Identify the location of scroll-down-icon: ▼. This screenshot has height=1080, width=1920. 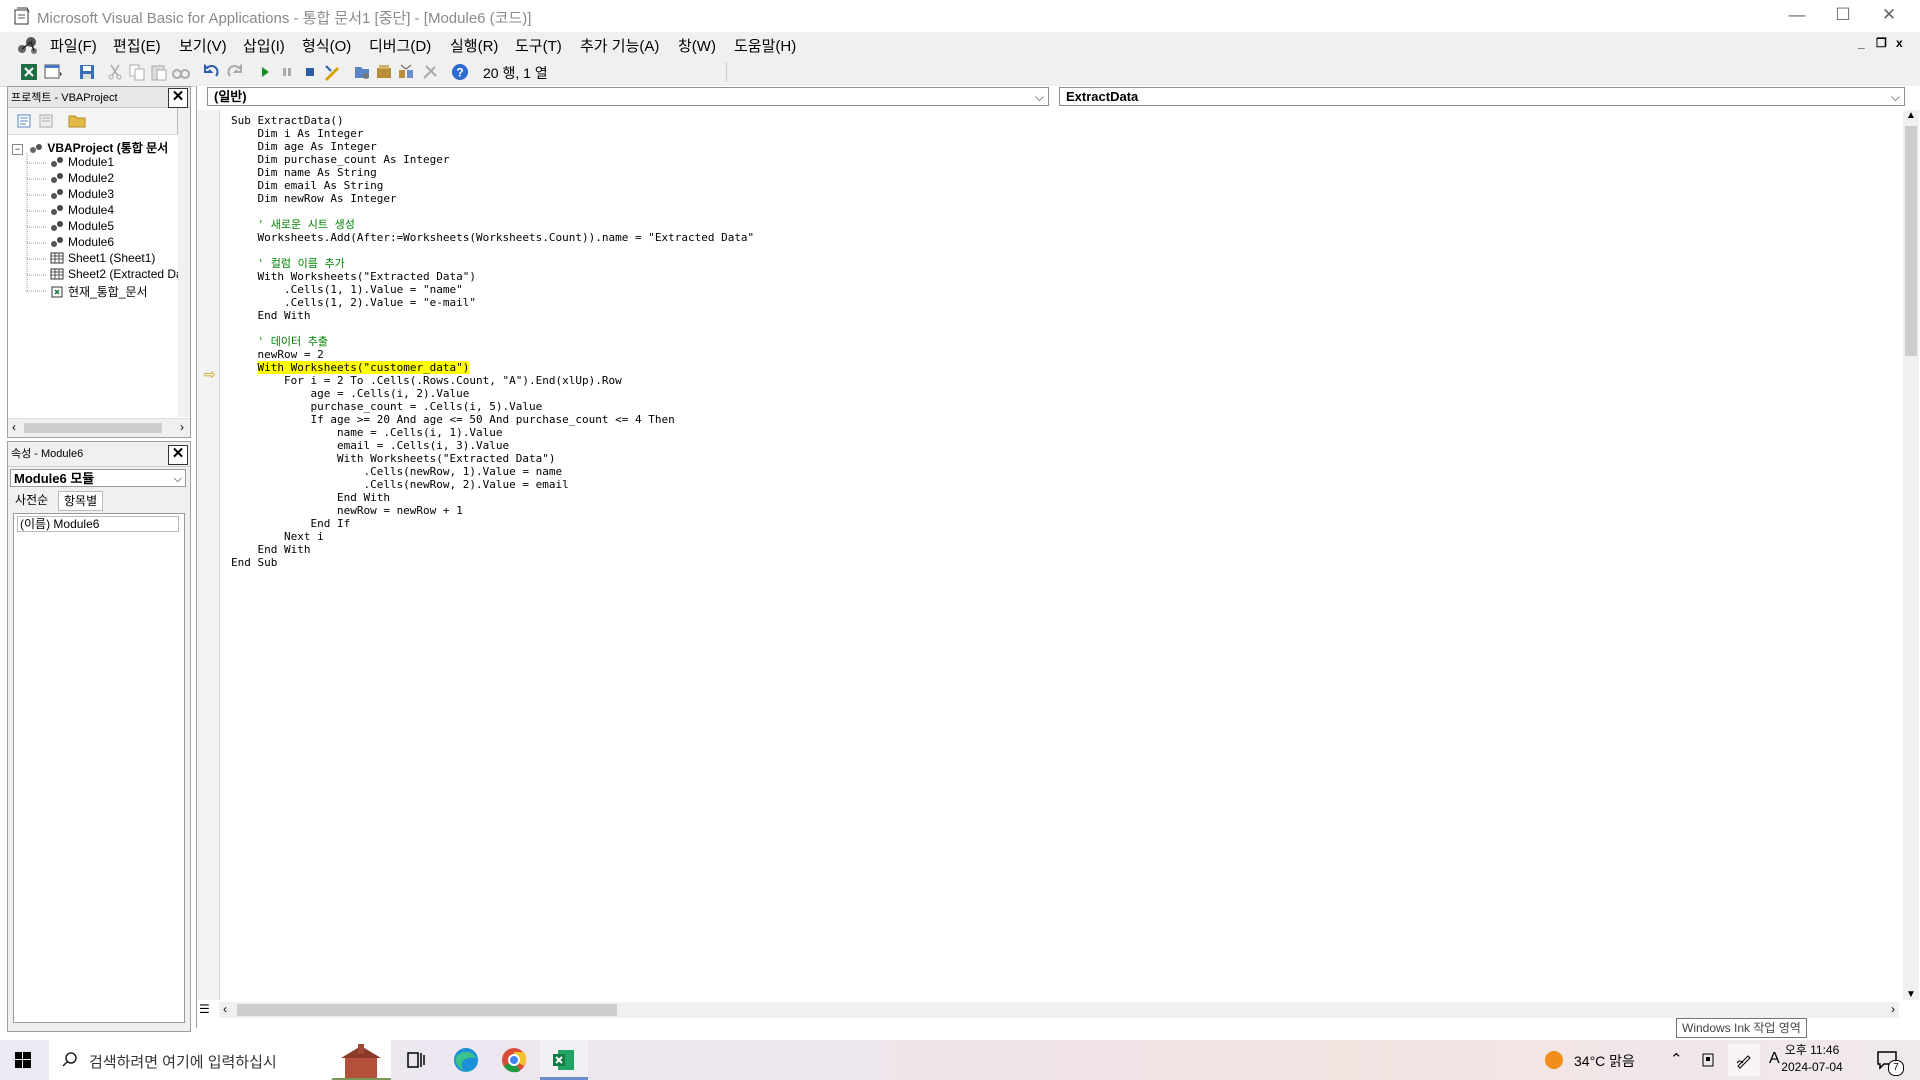
(1911, 994).